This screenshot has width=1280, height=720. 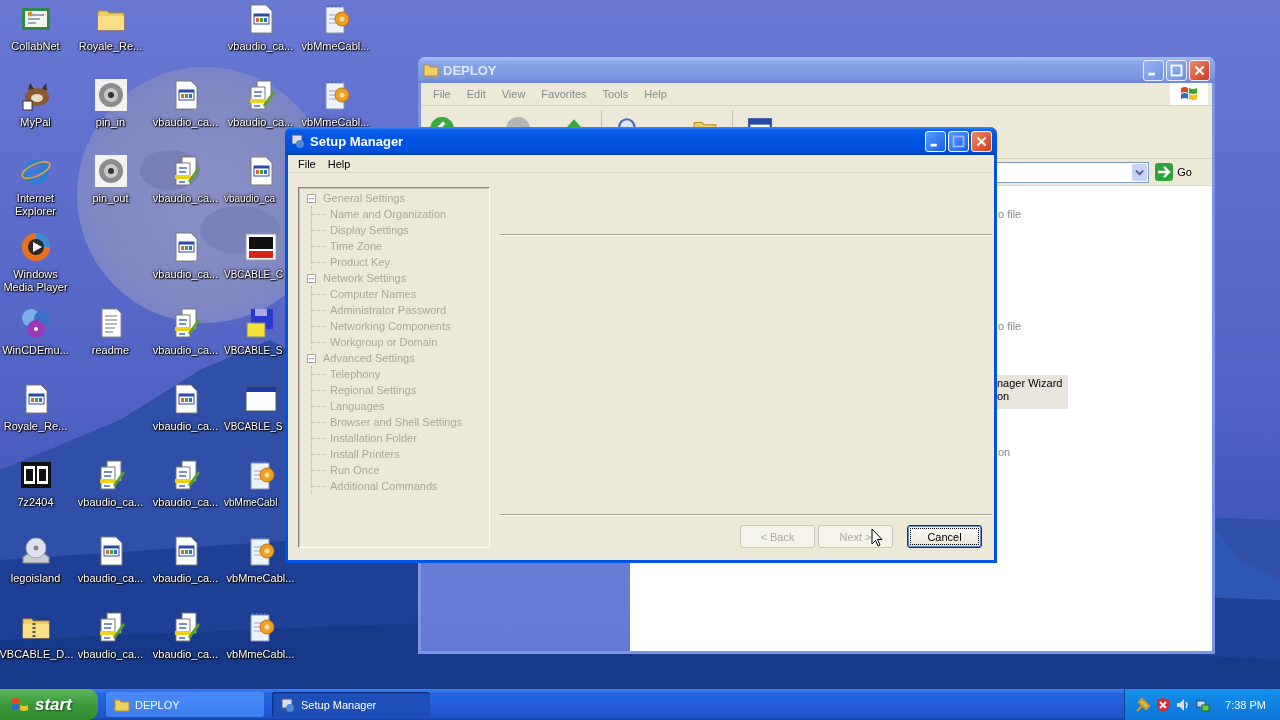 I want to click on desktop-icon-label: readme, so click(x=110, y=350).